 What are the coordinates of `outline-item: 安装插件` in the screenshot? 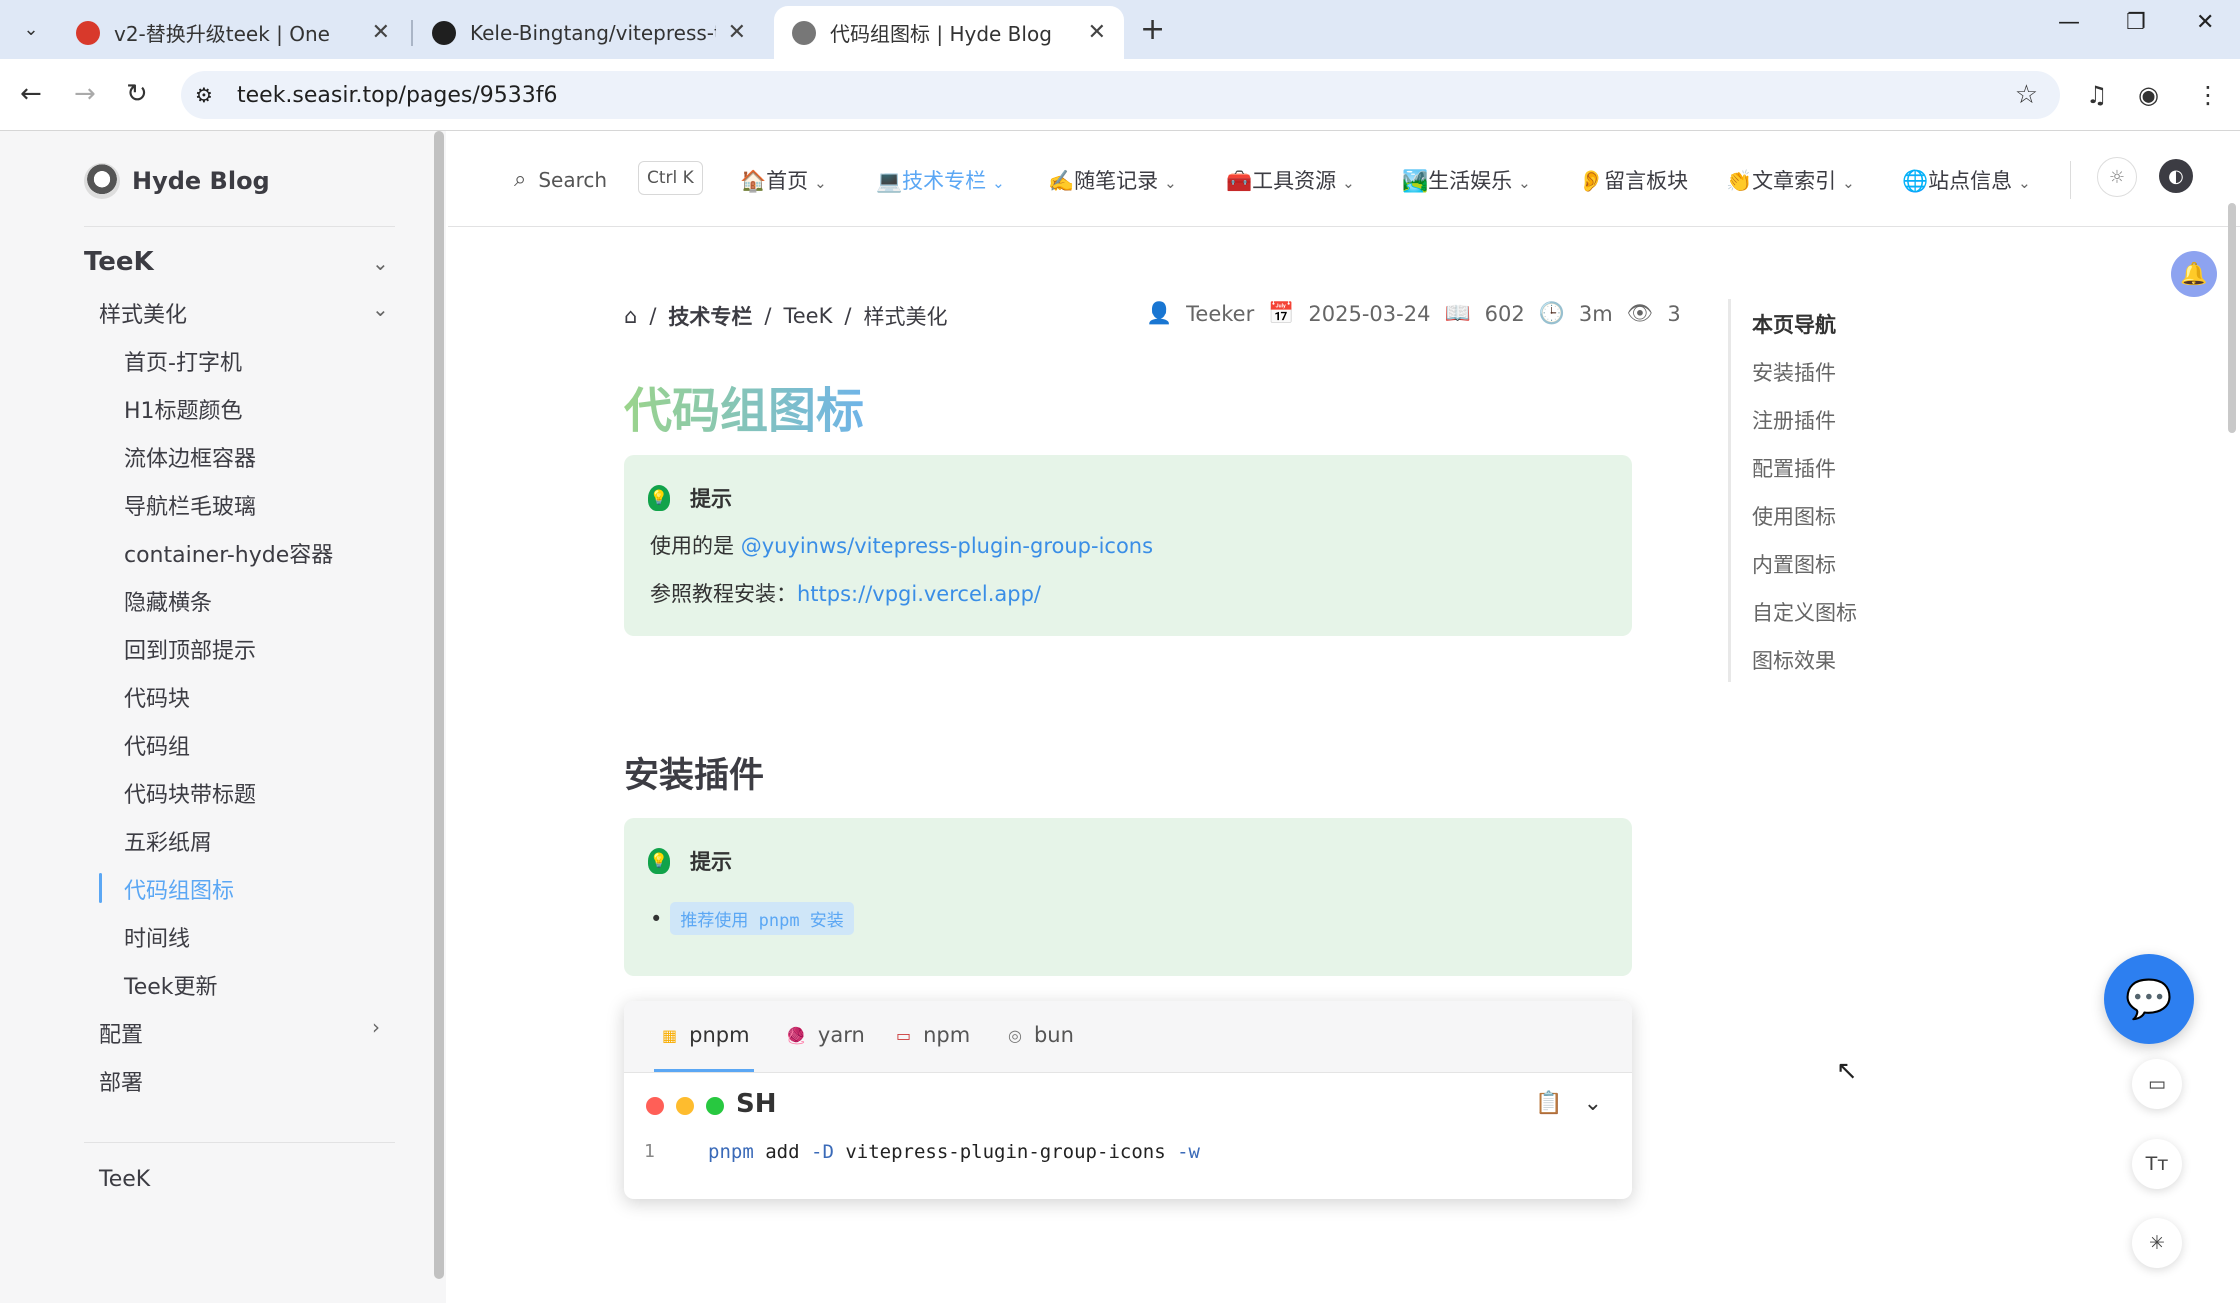 It's located at (1794, 372).